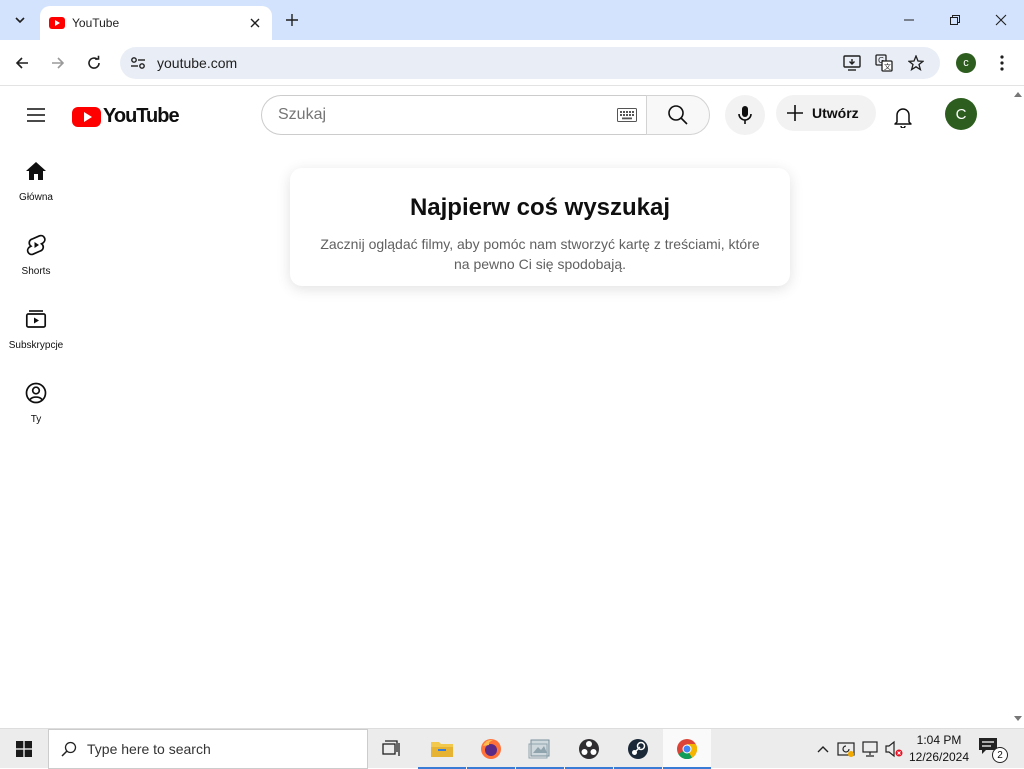 This screenshot has height=769, width=1024. Describe the element at coordinates (939, 749) in the screenshot. I see `taskbar-clock: 1:04 PM 12/26/2024` at that location.